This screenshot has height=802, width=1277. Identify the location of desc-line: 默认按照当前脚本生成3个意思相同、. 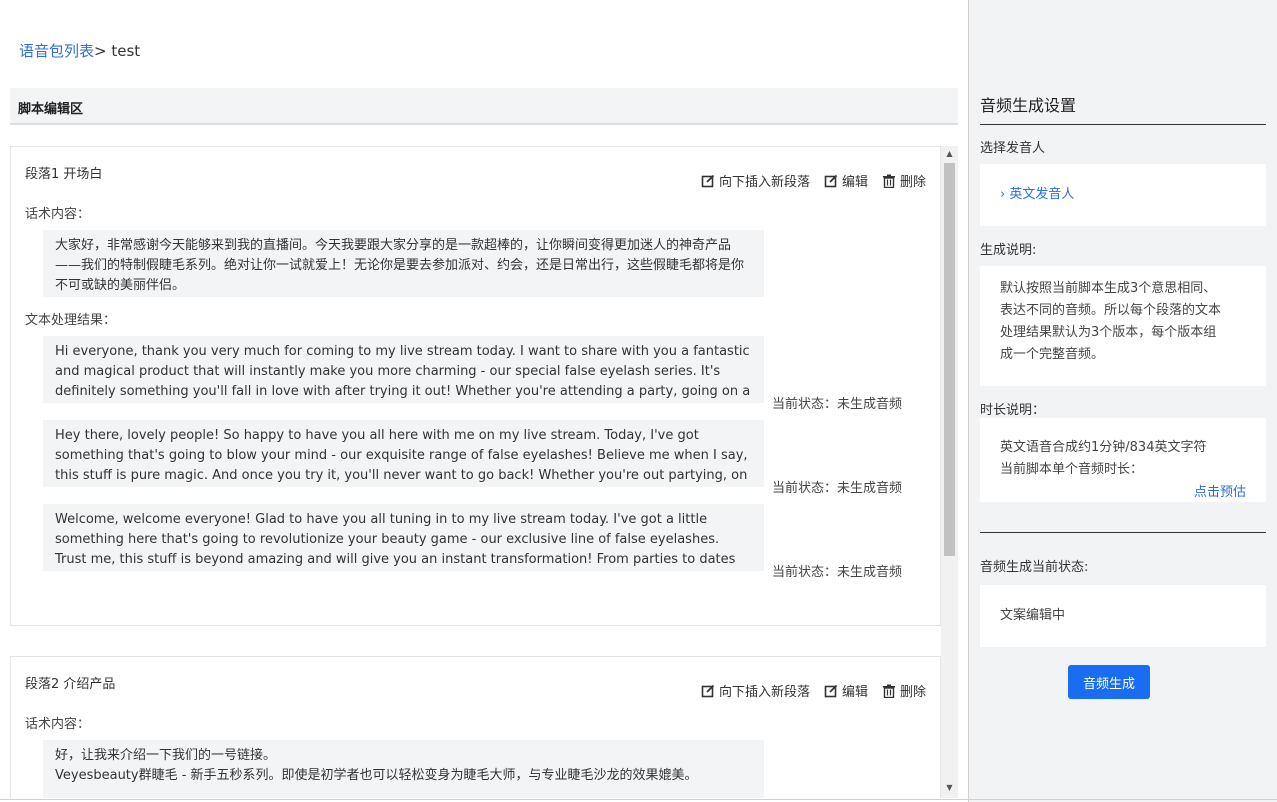
(1108, 288).